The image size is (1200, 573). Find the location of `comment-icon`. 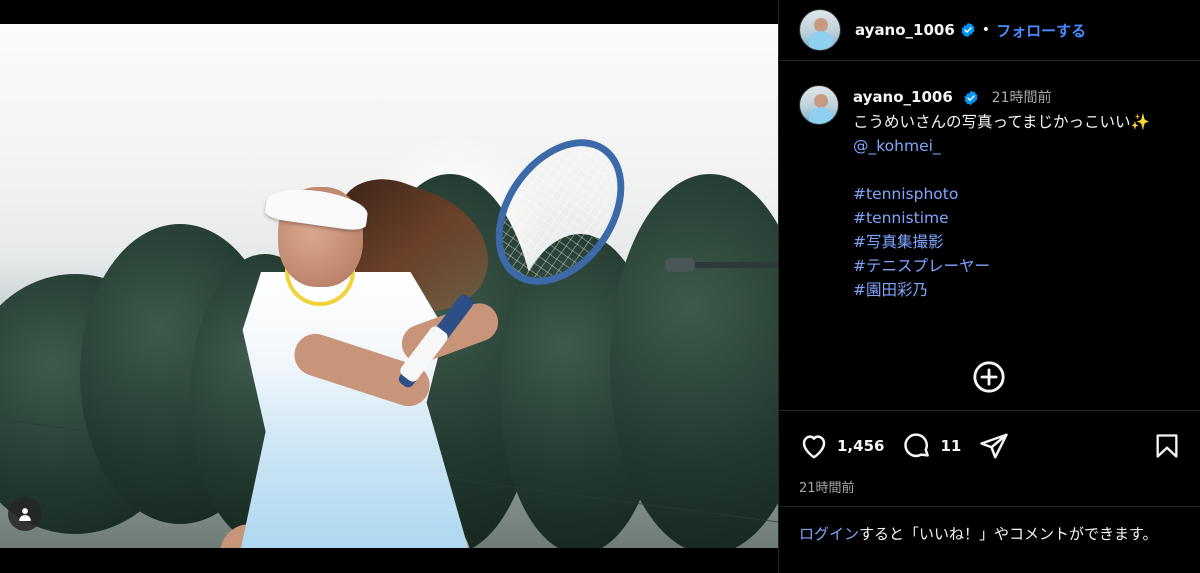

comment-icon is located at coordinates (917, 446).